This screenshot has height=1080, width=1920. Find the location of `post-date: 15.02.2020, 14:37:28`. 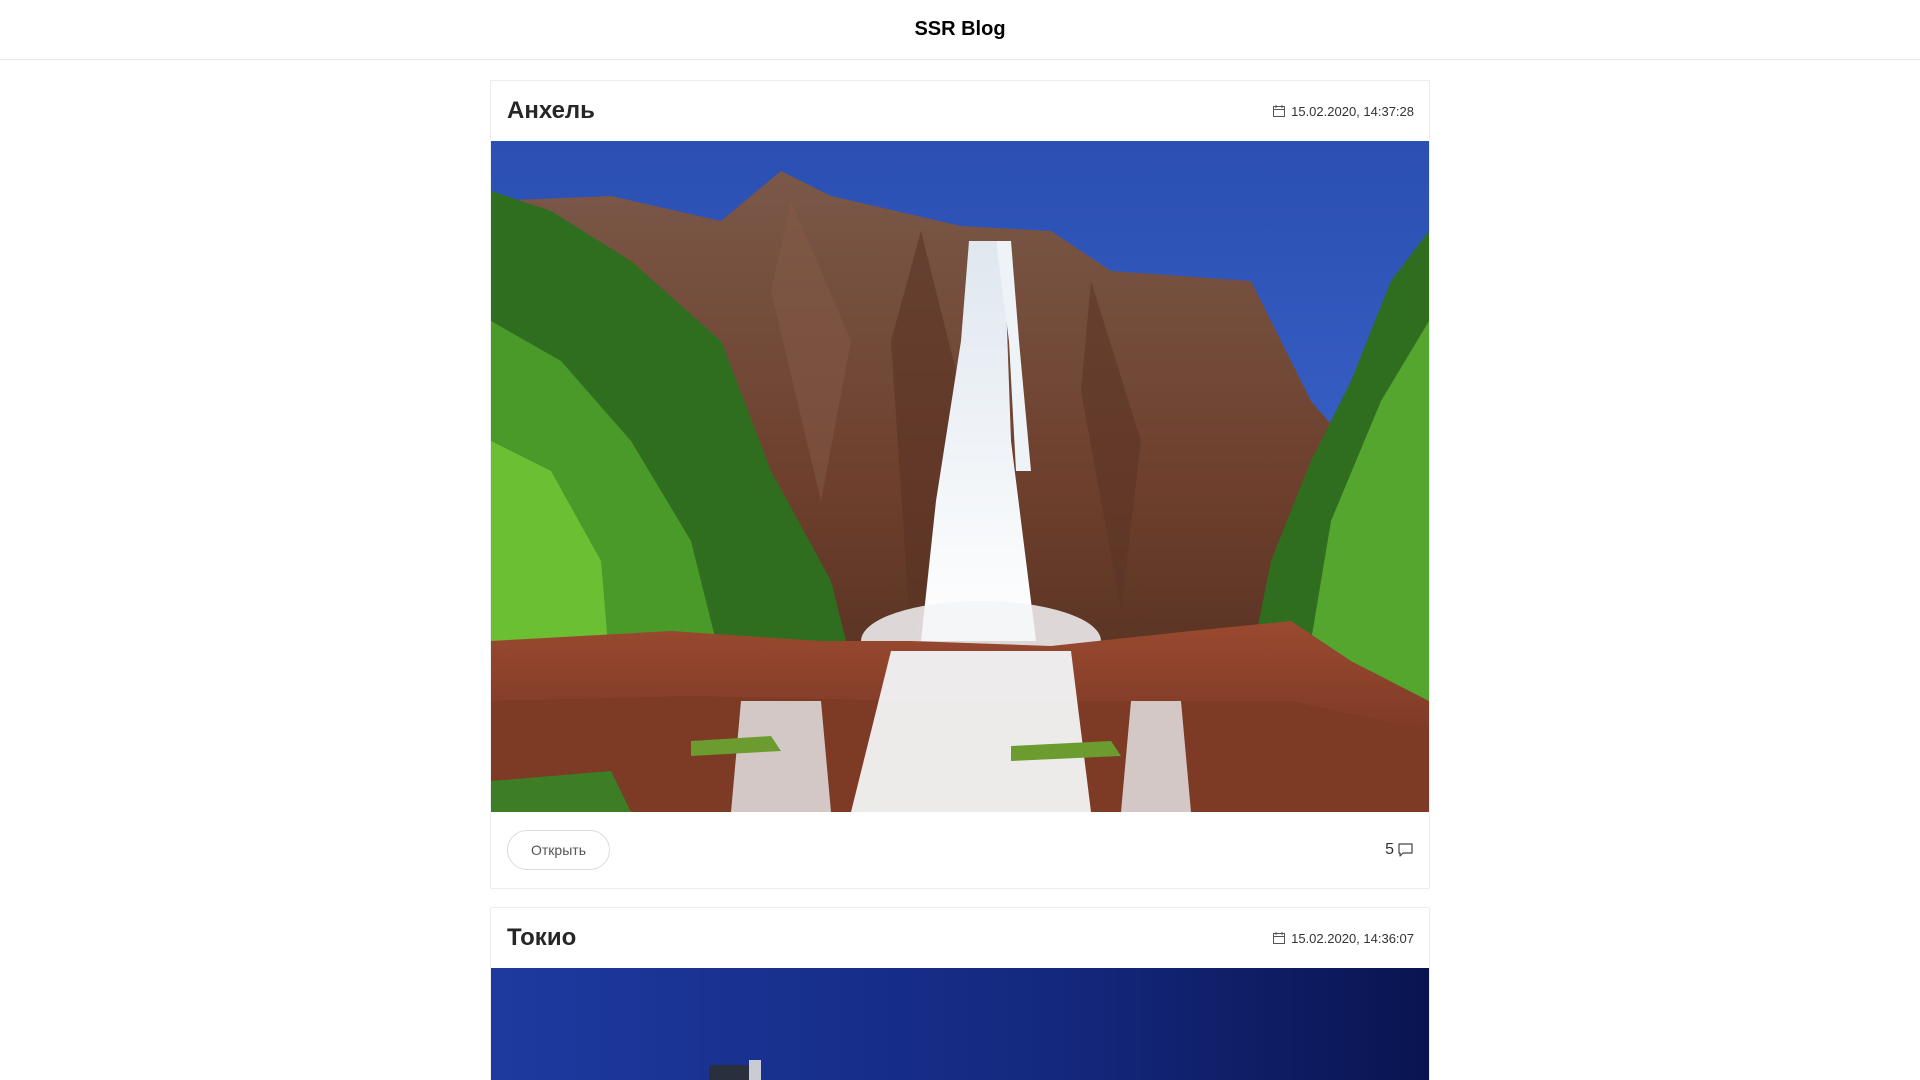

post-date: 15.02.2020, 14:37:28 is located at coordinates (1343, 111).